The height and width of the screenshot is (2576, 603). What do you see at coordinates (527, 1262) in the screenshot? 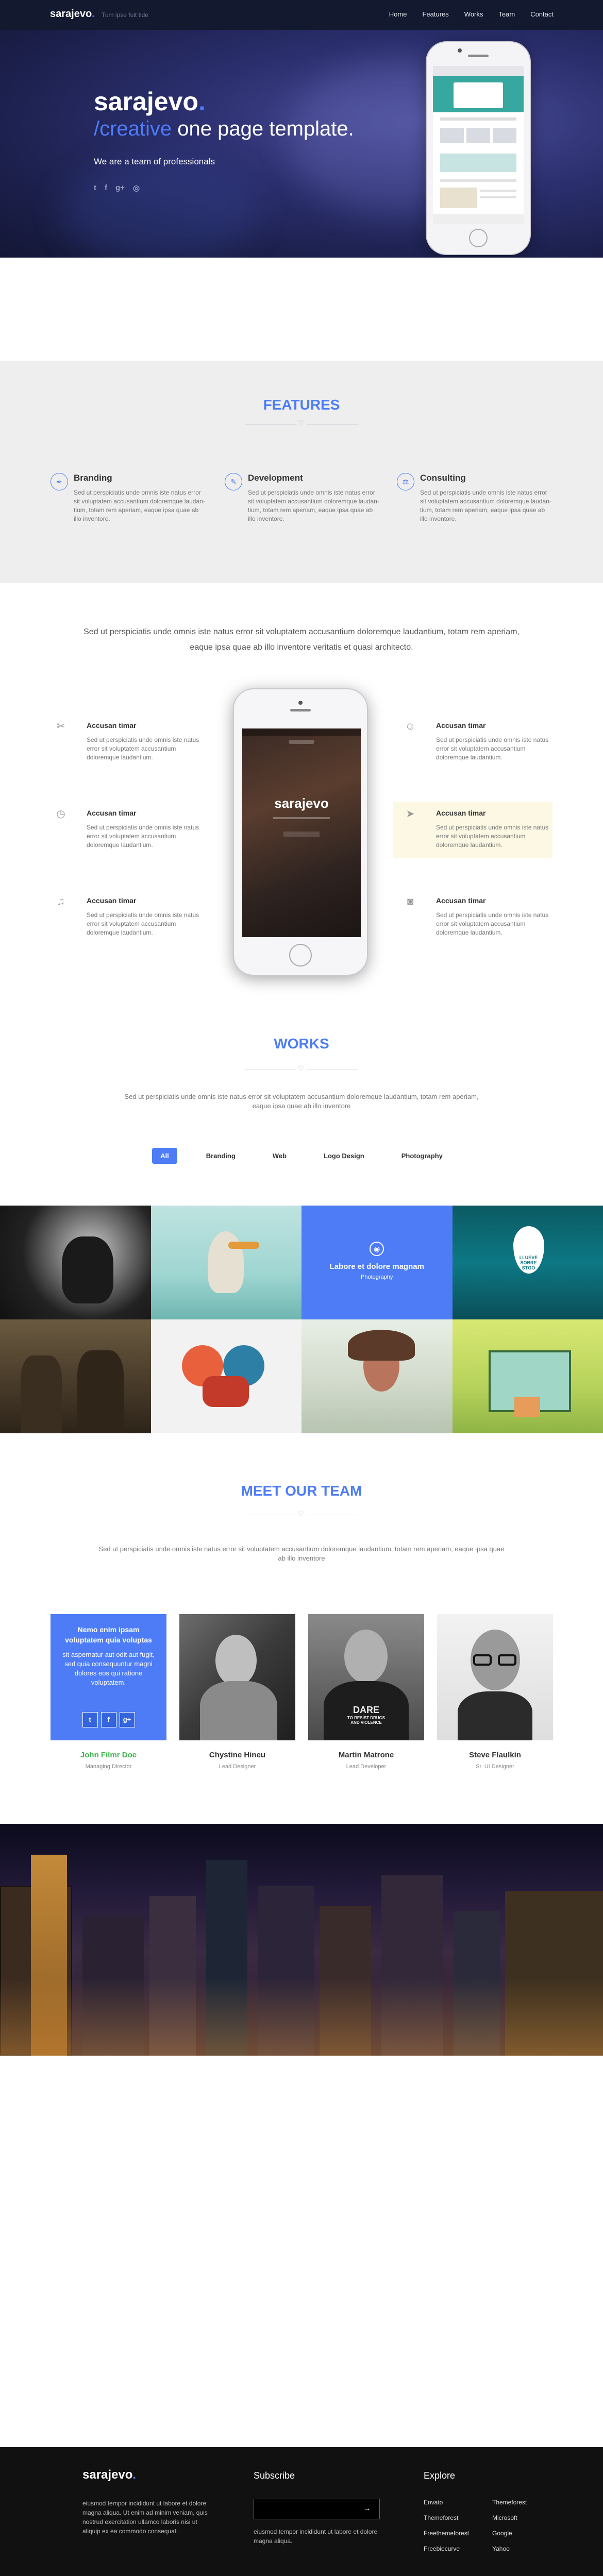
I see `work-item-drop: LLUEVE SOBRE STGO` at bounding box center [527, 1262].